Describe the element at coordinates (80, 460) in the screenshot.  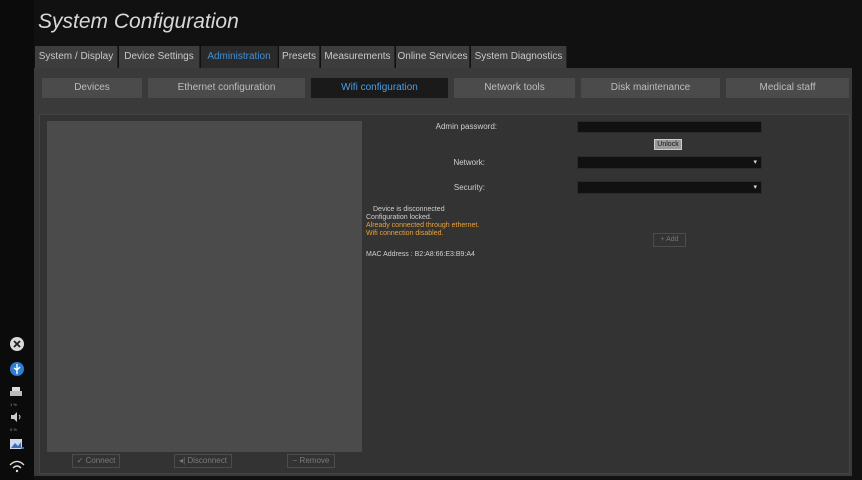
I see `check-icon: ✓` at that location.